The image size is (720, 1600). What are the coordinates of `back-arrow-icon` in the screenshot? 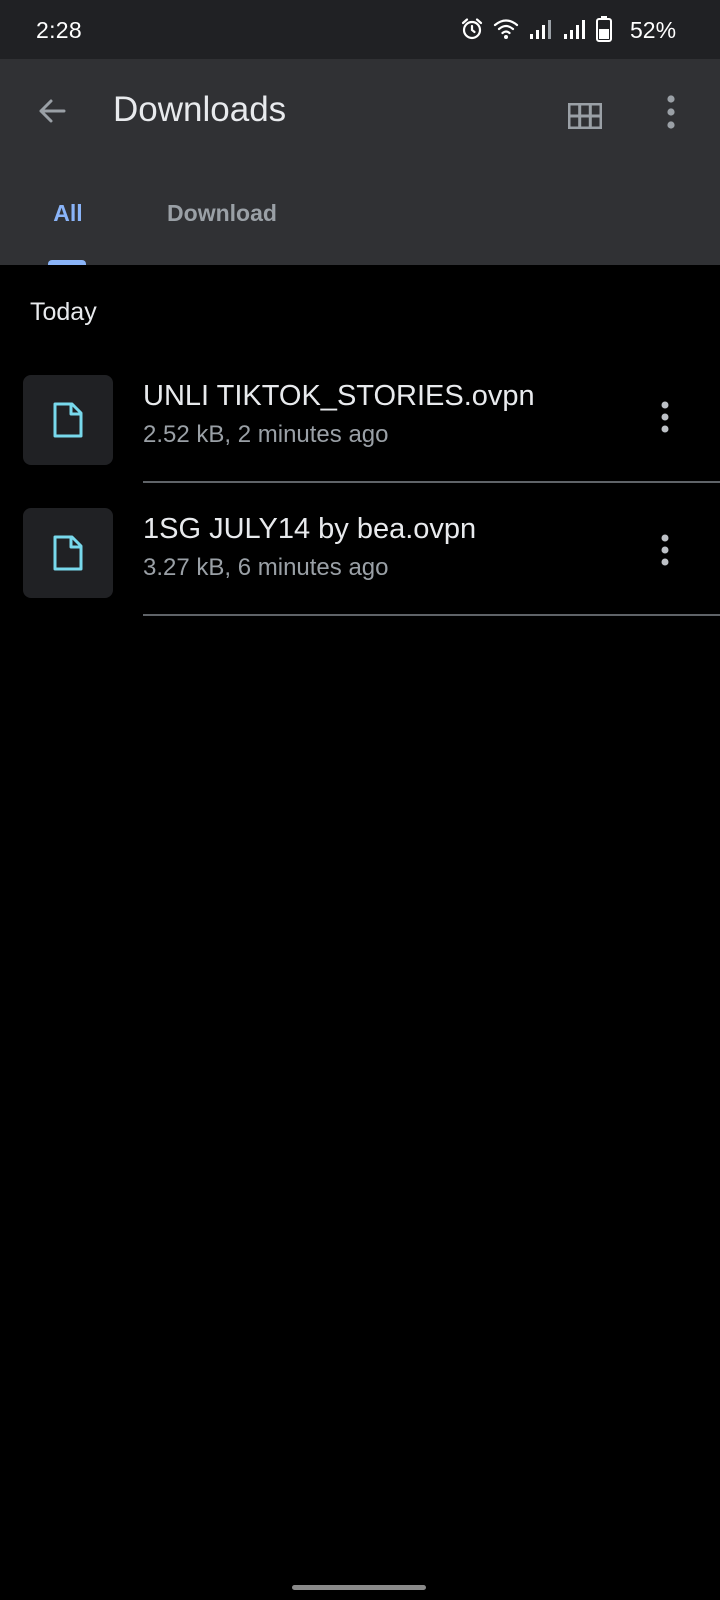 It's located at (52, 111).